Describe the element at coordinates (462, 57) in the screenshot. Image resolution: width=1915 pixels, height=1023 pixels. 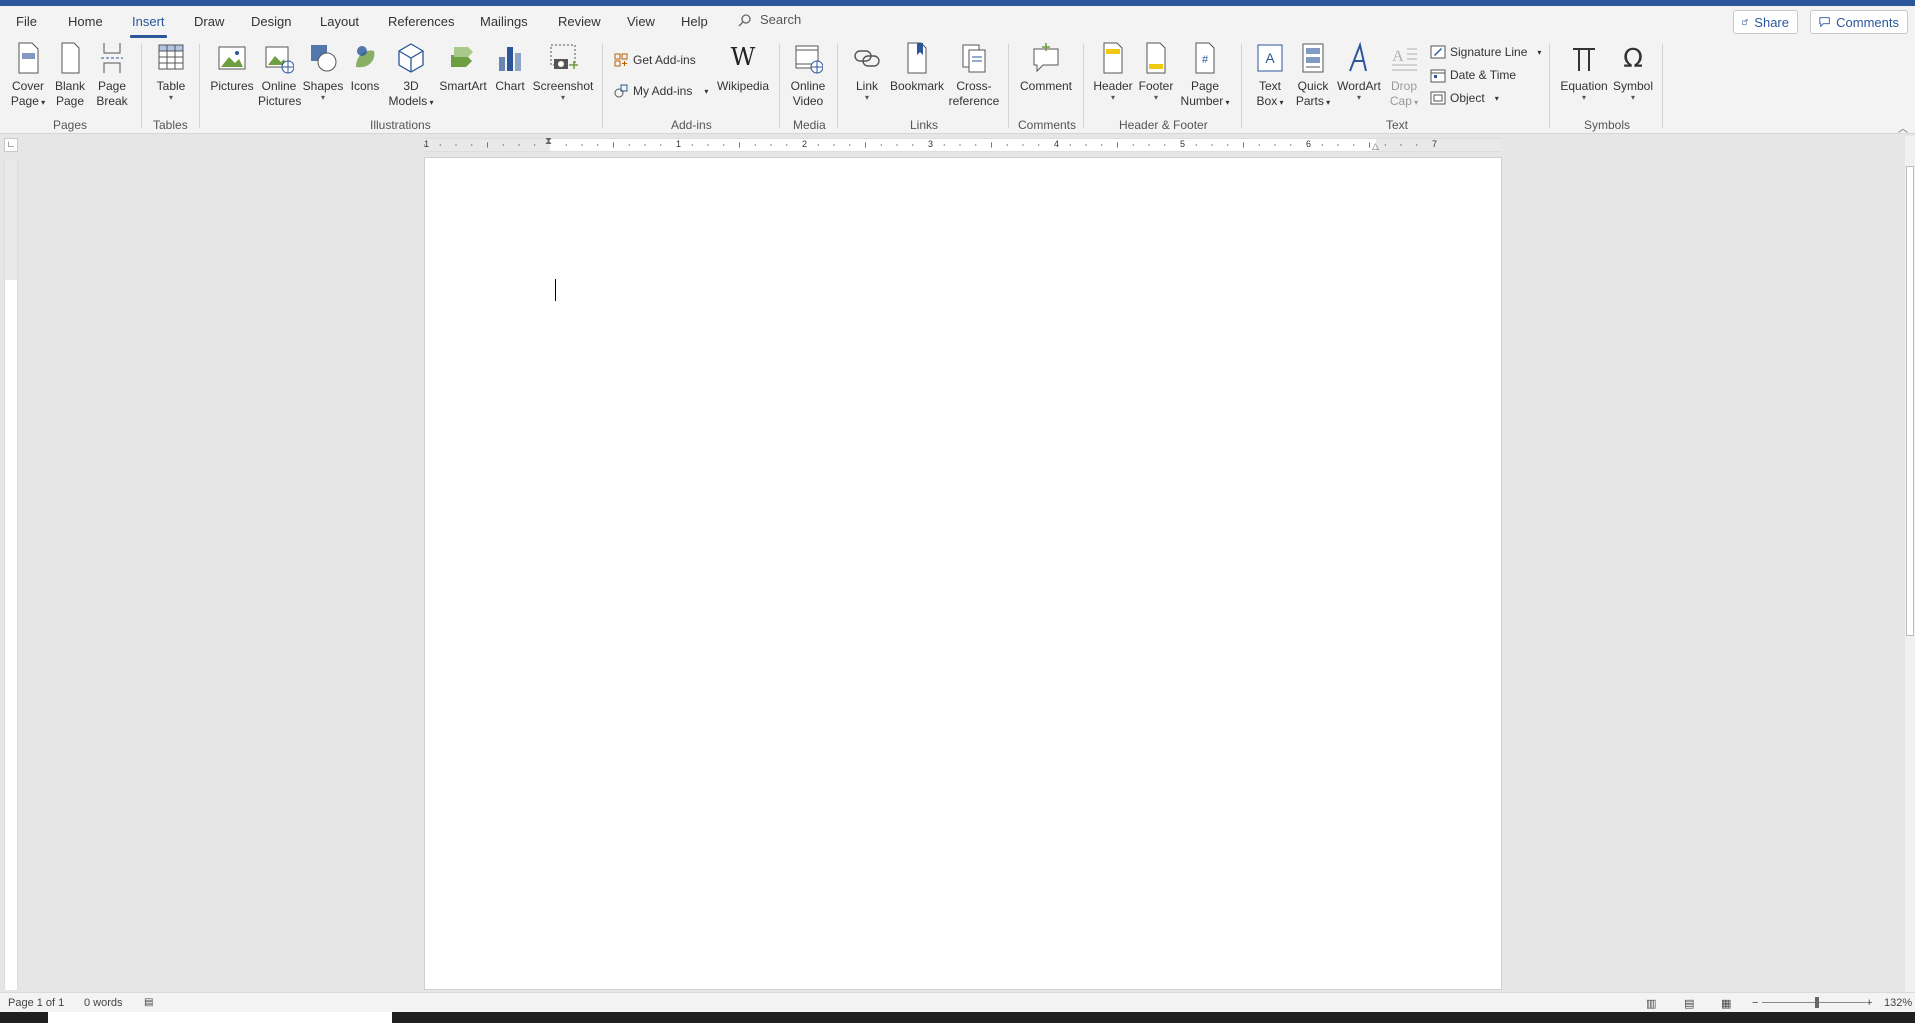
I see `smartart-icon` at that location.